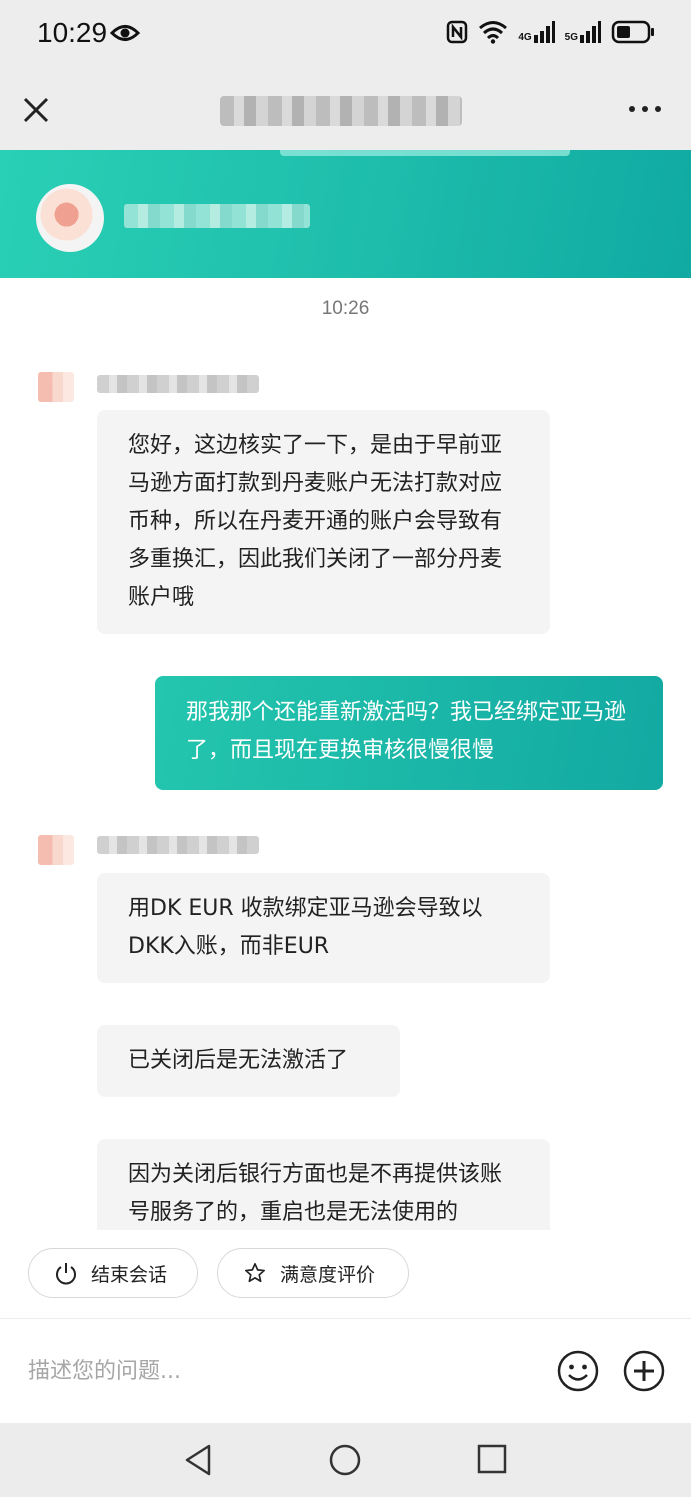 This screenshot has width=691, height=1497. Describe the element at coordinates (493, 32) in the screenshot. I see `wifi-icon` at that location.